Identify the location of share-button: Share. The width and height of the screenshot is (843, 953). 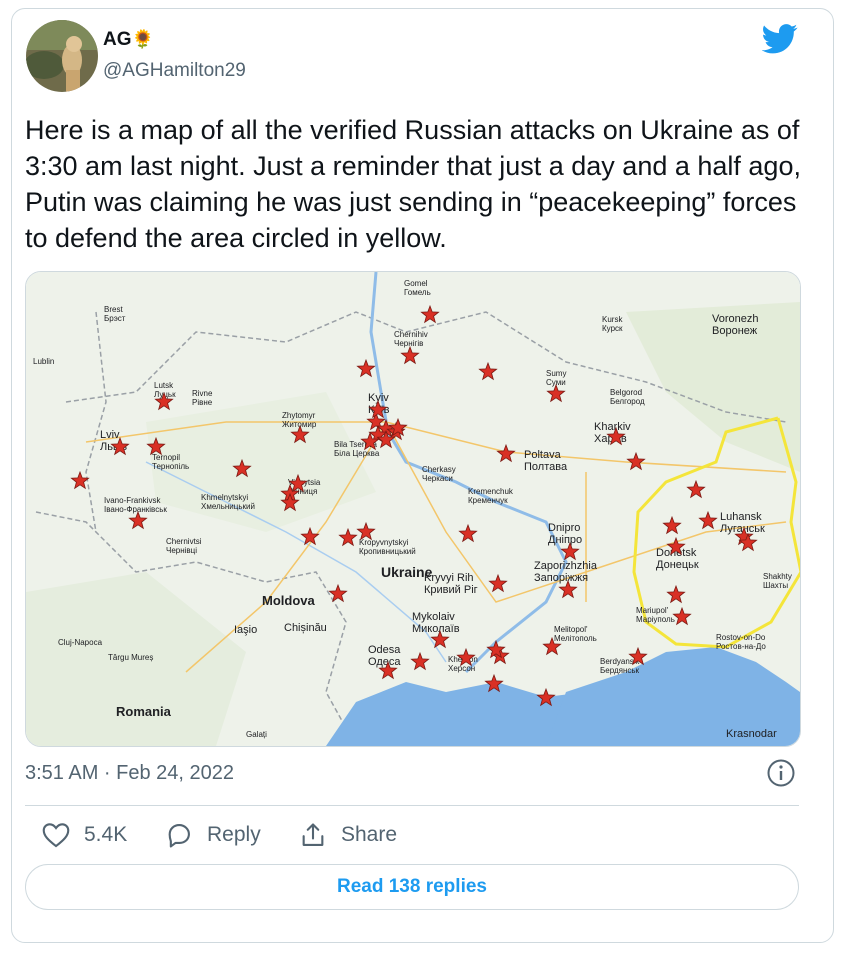
(348, 835).